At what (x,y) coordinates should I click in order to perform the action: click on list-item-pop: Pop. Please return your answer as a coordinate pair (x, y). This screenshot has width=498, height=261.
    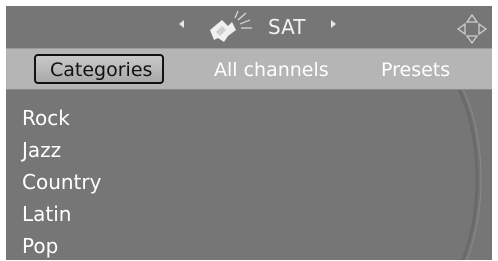
    Looking at the image, I should click on (61, 245).